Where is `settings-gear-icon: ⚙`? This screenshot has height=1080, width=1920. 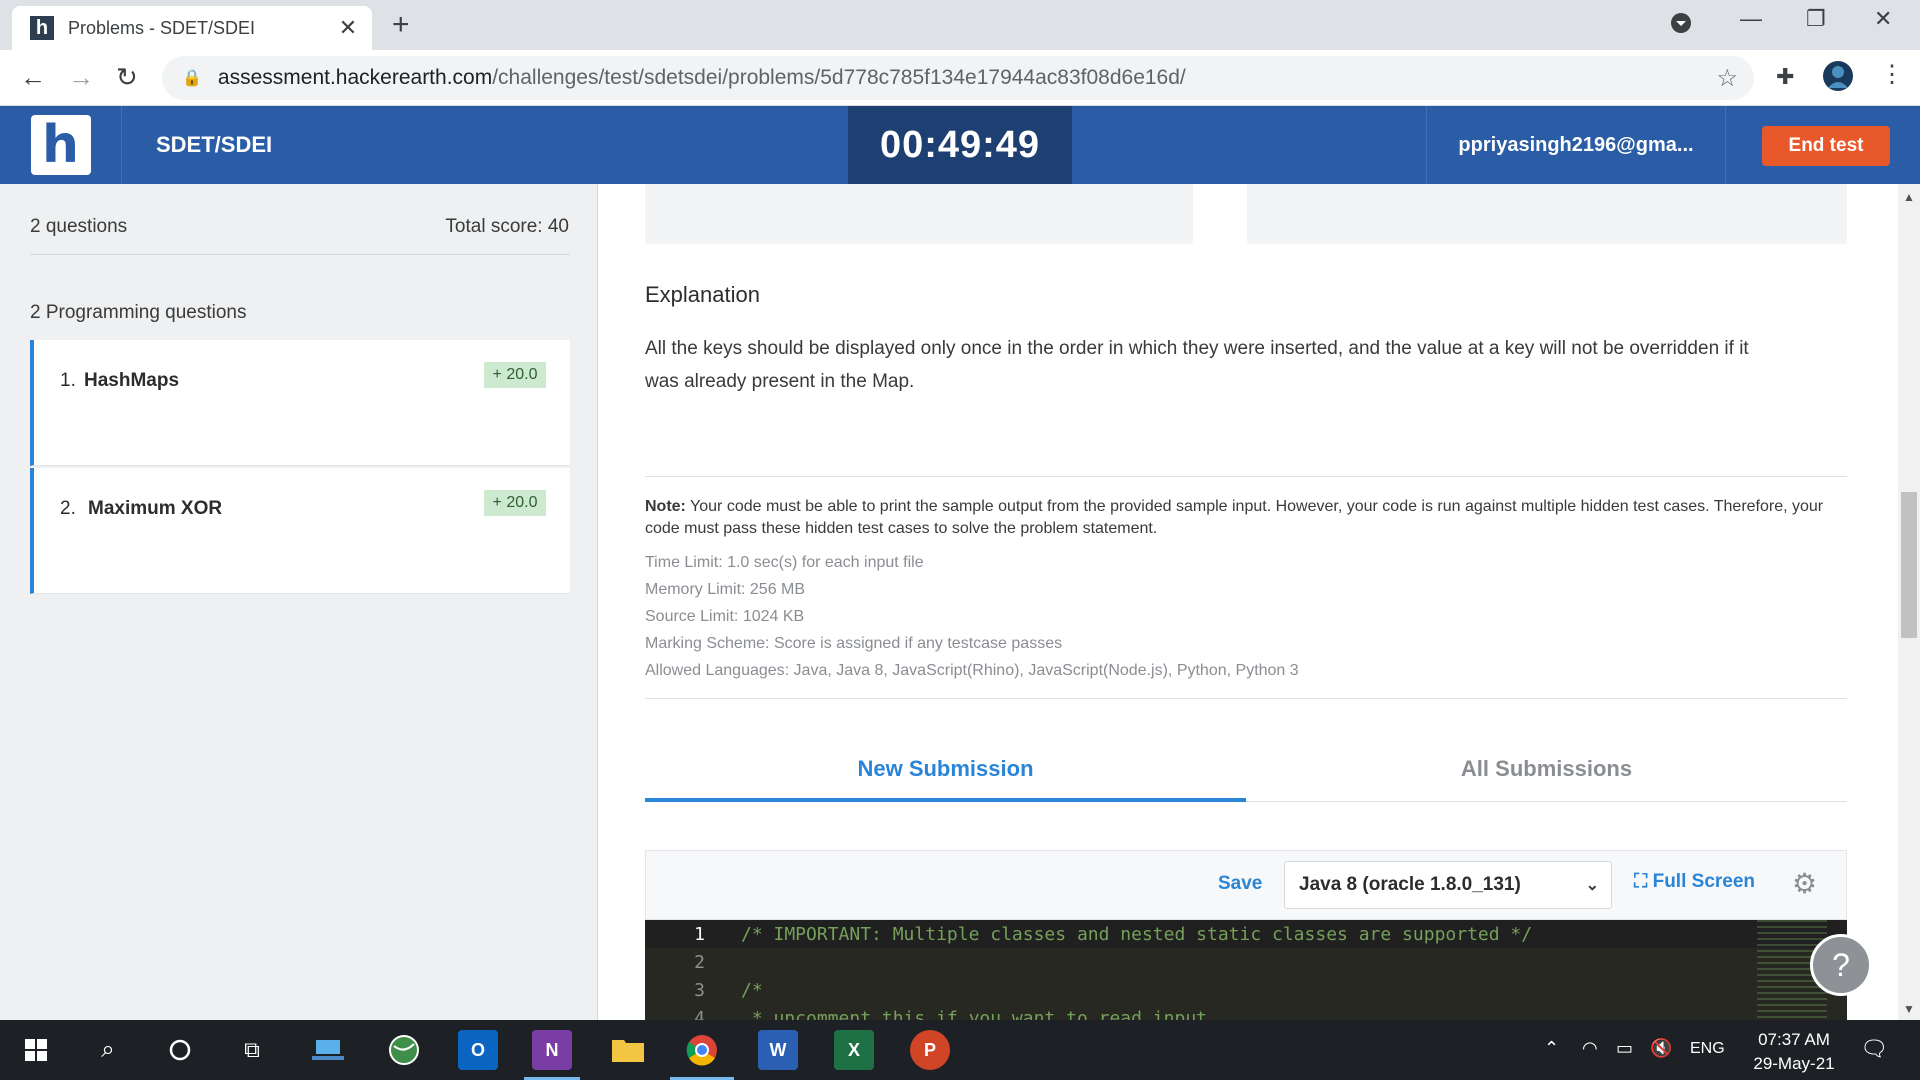 settings-gear-icon: ⚙ is located at coordinates (1804, 883).